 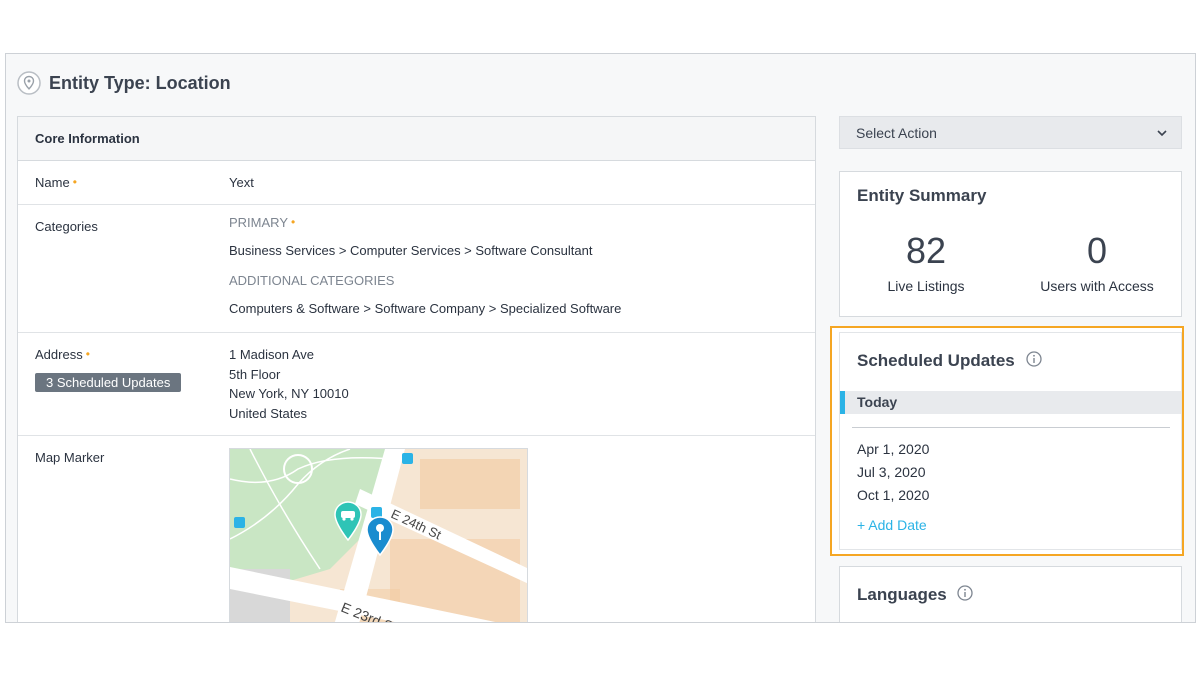 What do you see at coordinates (893, 449) in the screenshot?
I see `scheduled-date-1: Apr 1, 2020` at bounding box center [893, 449].